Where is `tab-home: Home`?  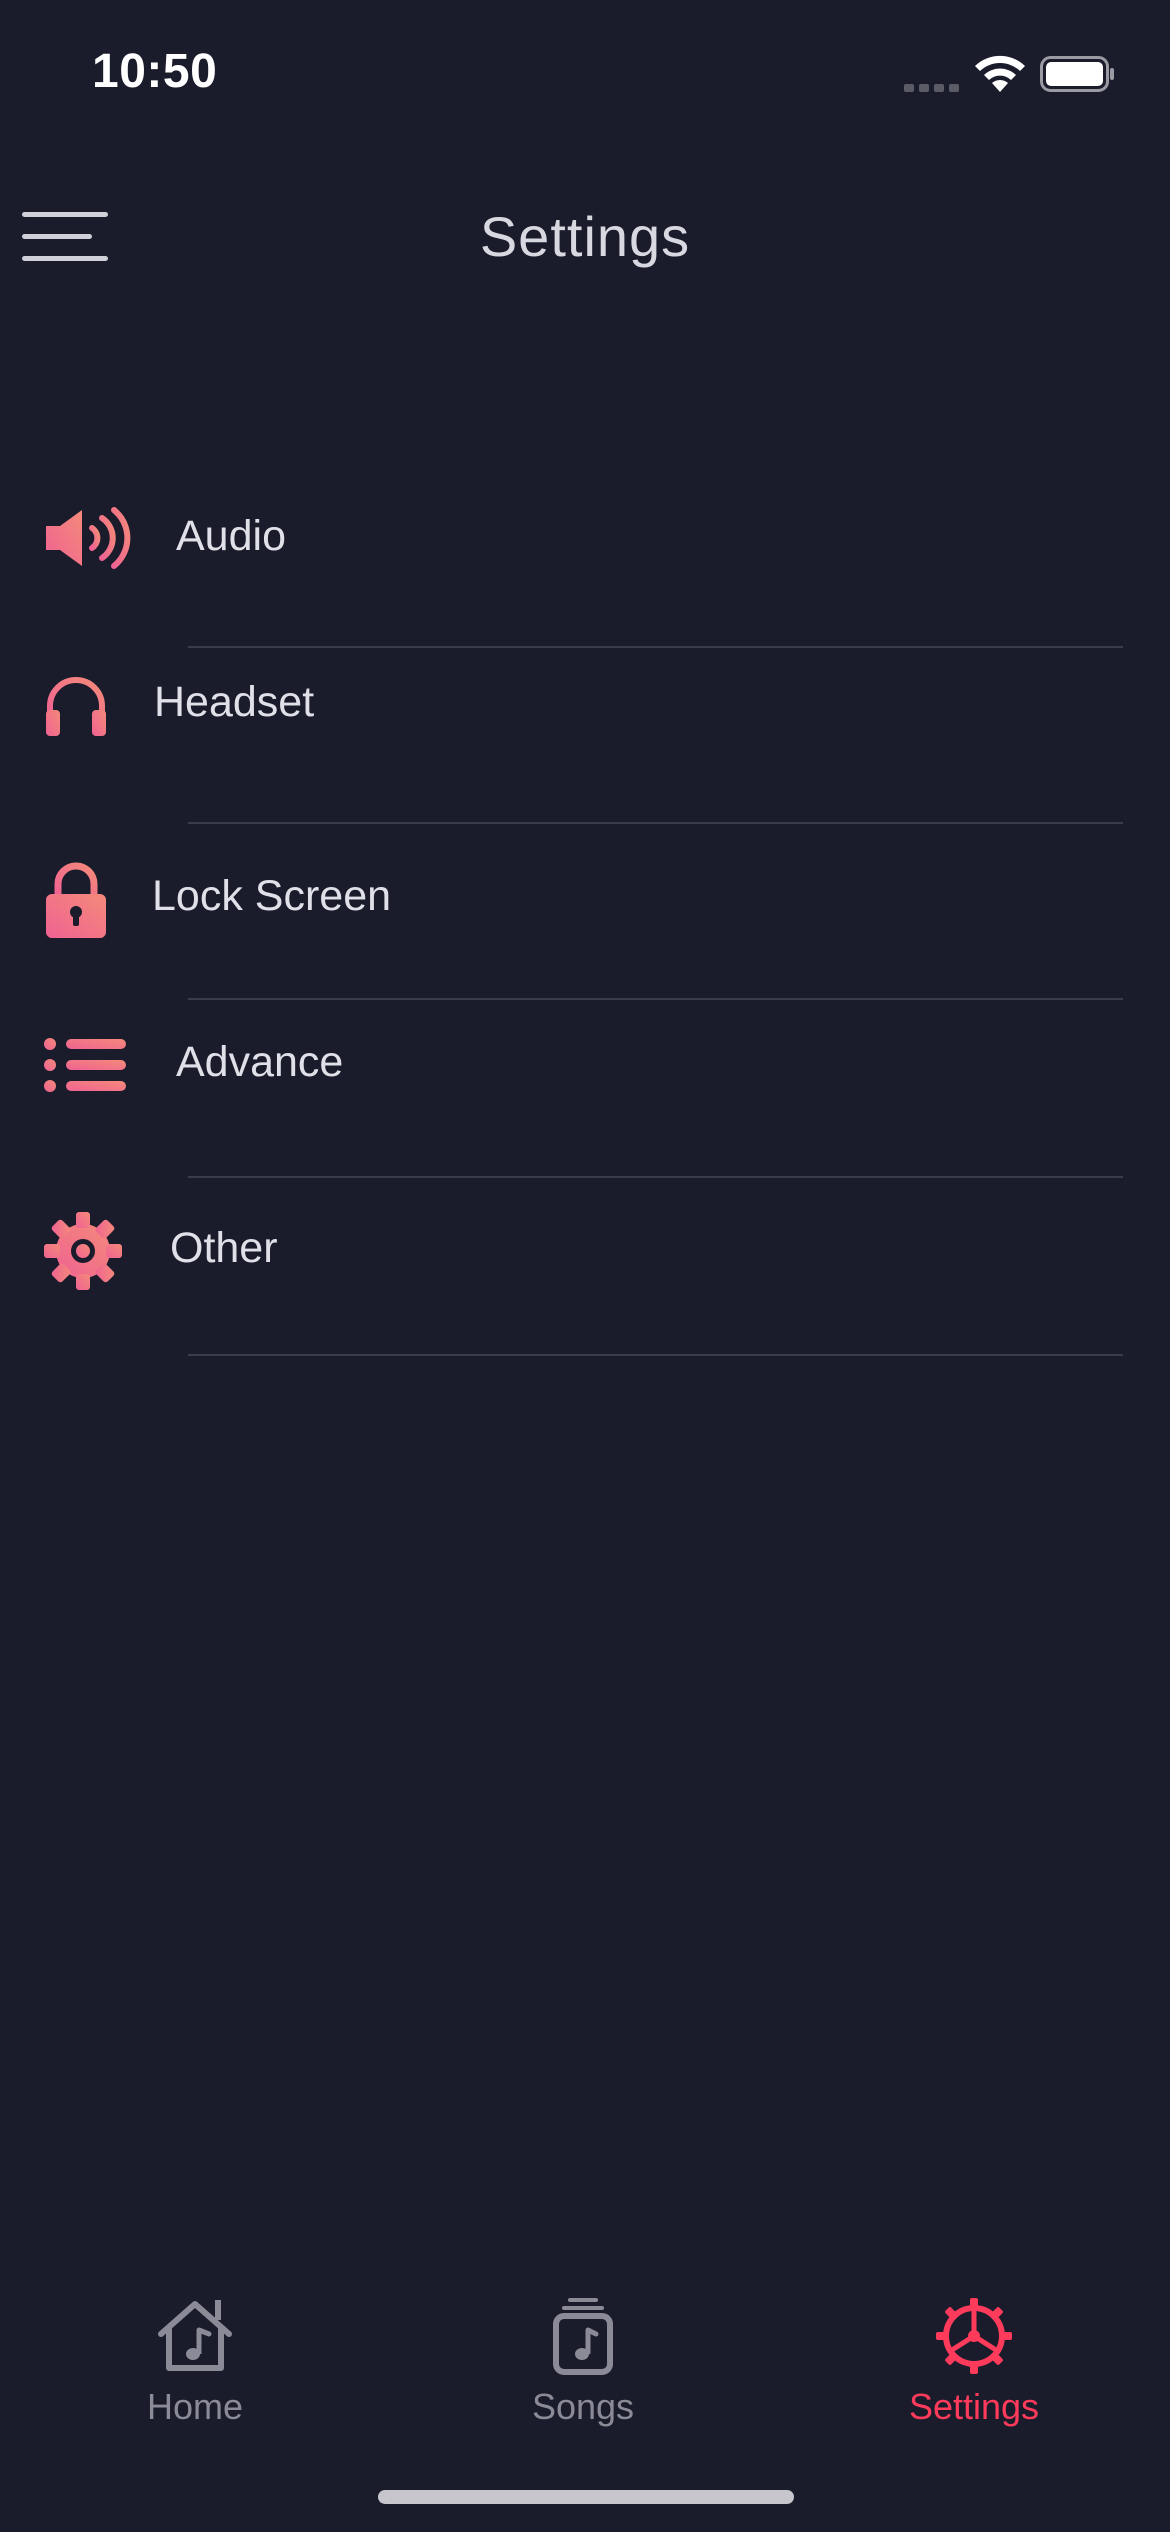
tab-home: Home is located at coordinates (195, 2360).